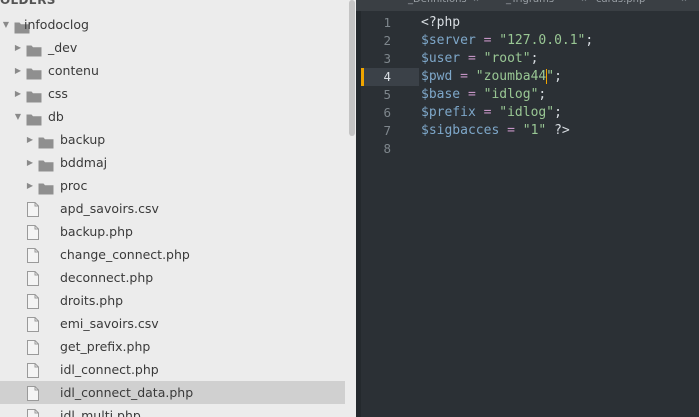  What do you see at coordinates (172, 369) in the screenshot?
I see `file-item: idl_connect.php` at bounding box center [172, 369].